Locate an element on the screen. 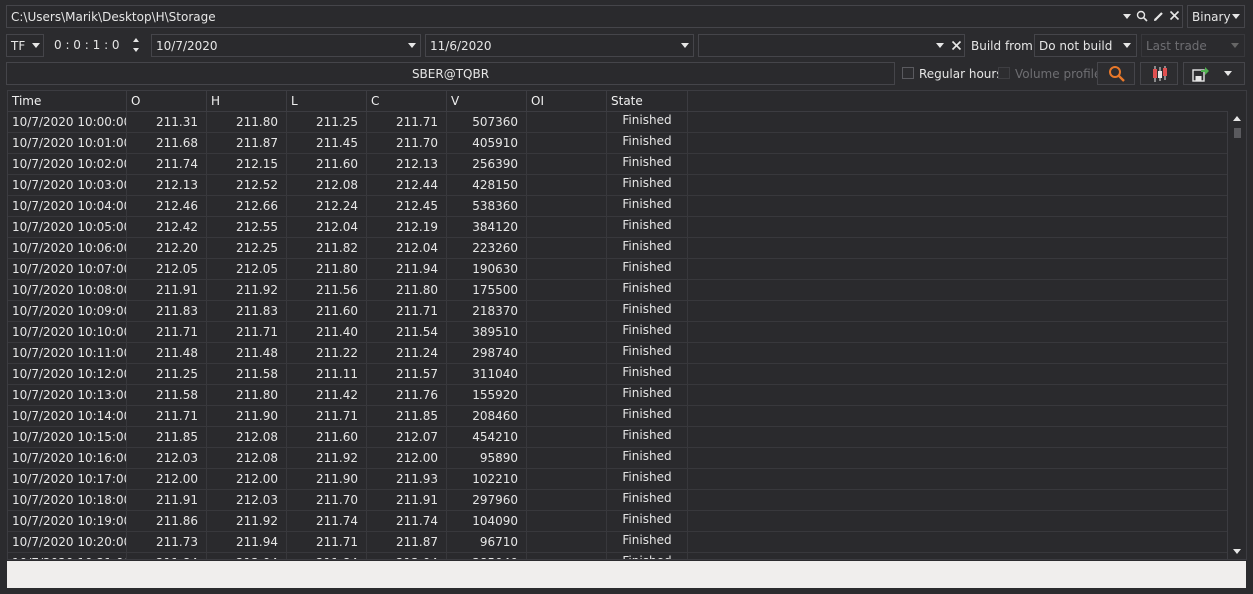 This screenshot has height=594, width=1253. cell-h: 212.05 is located at coordinates (247, 269).